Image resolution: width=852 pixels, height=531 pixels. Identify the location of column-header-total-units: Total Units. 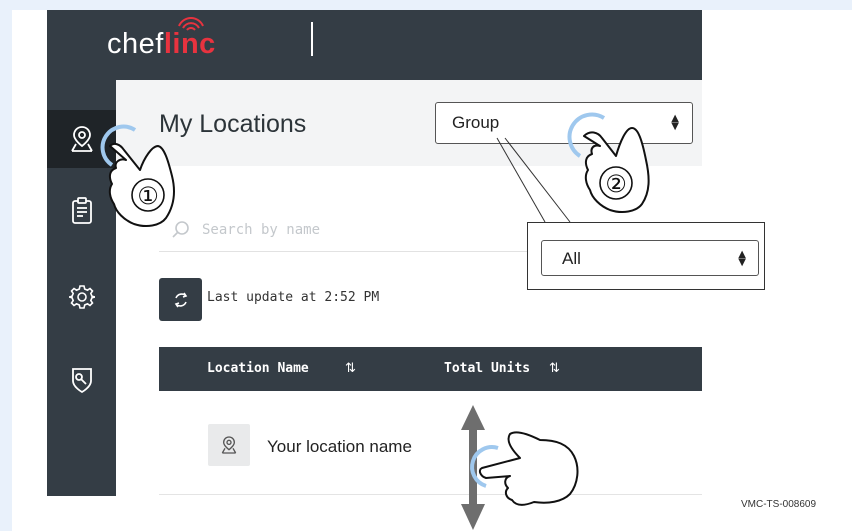
(487, 368).